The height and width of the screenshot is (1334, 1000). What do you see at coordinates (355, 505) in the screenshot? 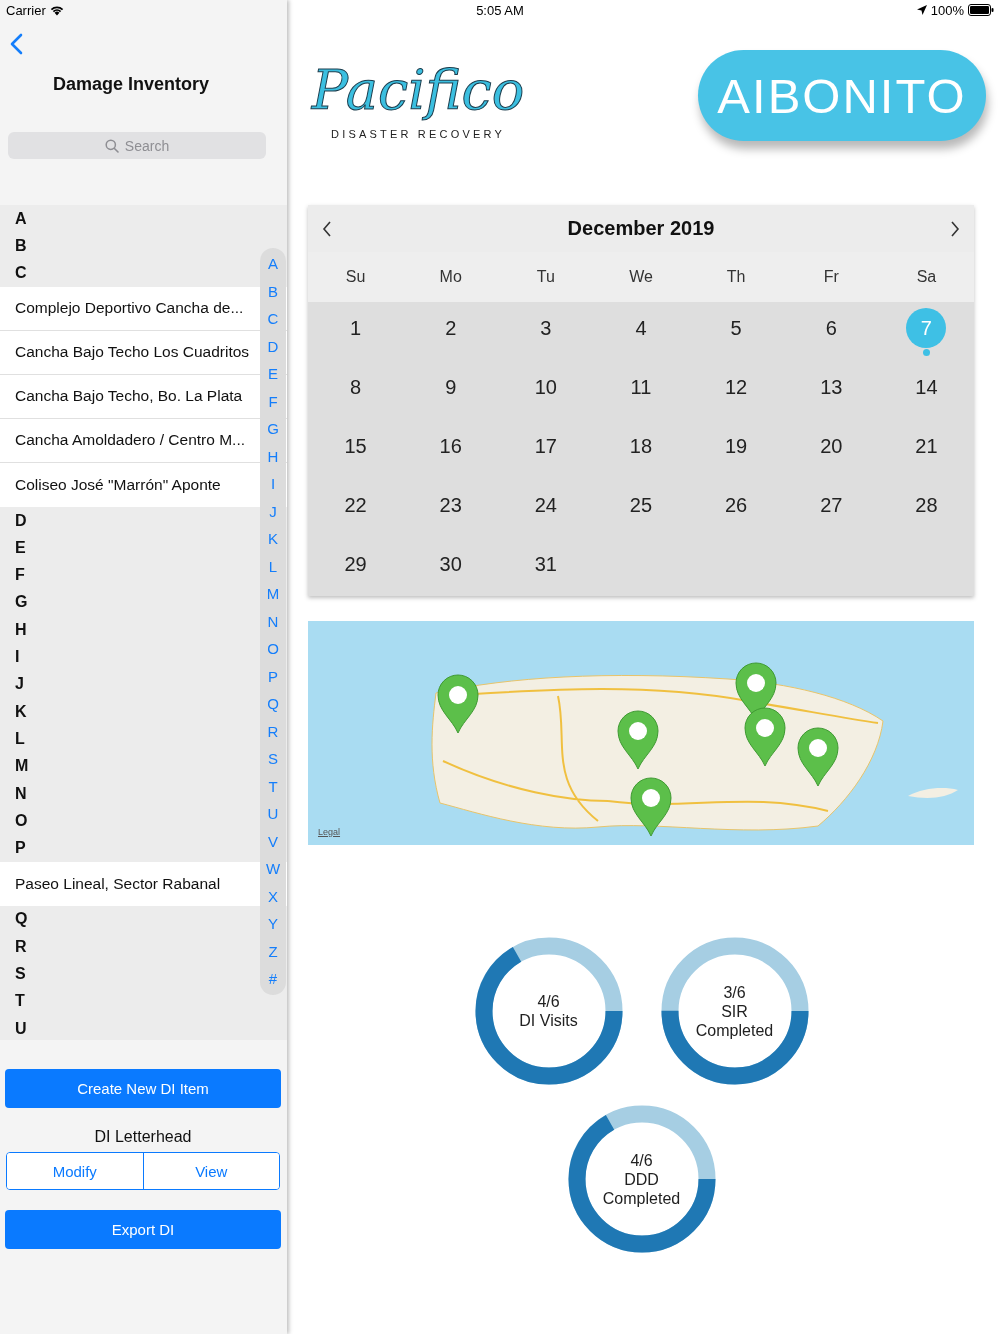
I see `calendar-day: 22` at bounding box center [355, 505].